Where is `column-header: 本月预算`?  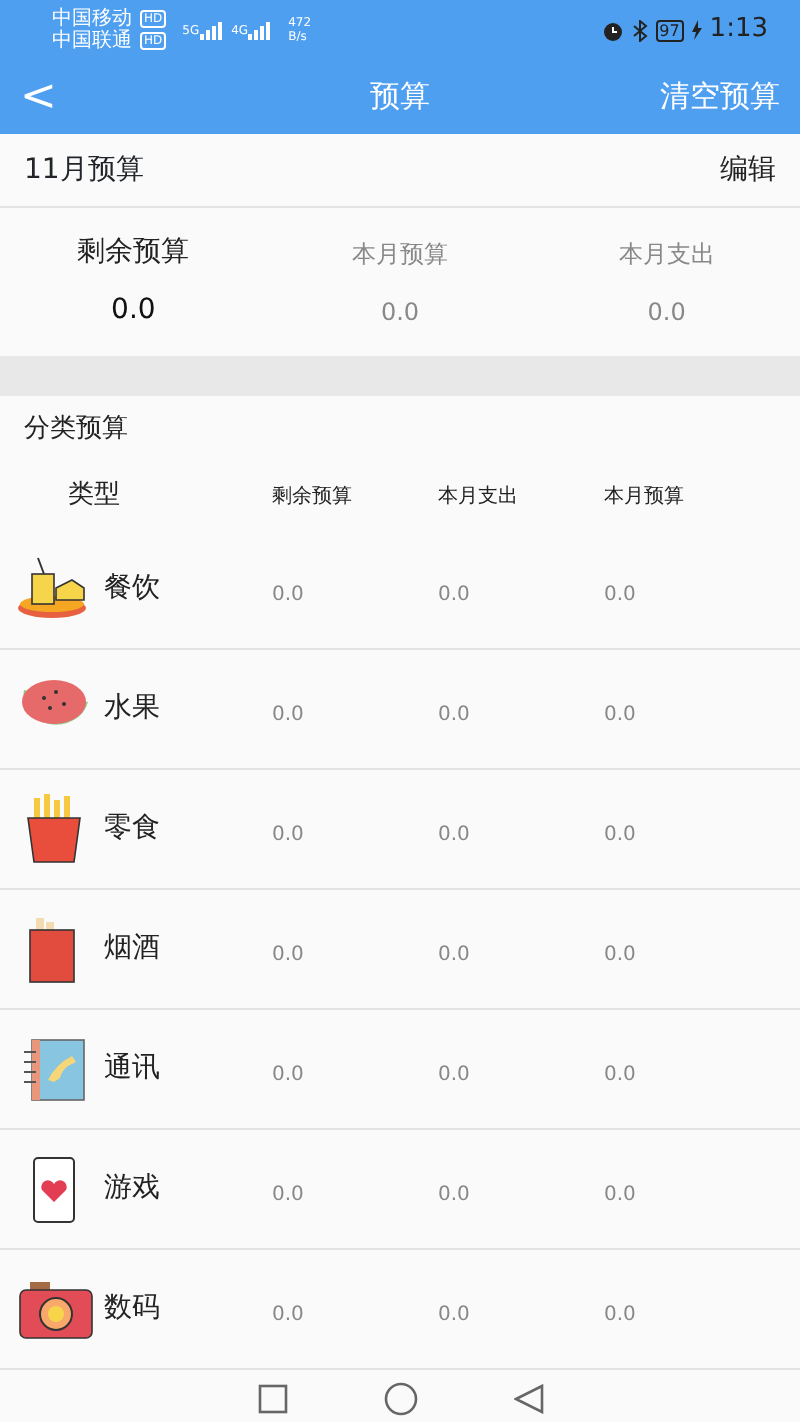
column-header: 本月预算 is located at coordinates (644, 496).